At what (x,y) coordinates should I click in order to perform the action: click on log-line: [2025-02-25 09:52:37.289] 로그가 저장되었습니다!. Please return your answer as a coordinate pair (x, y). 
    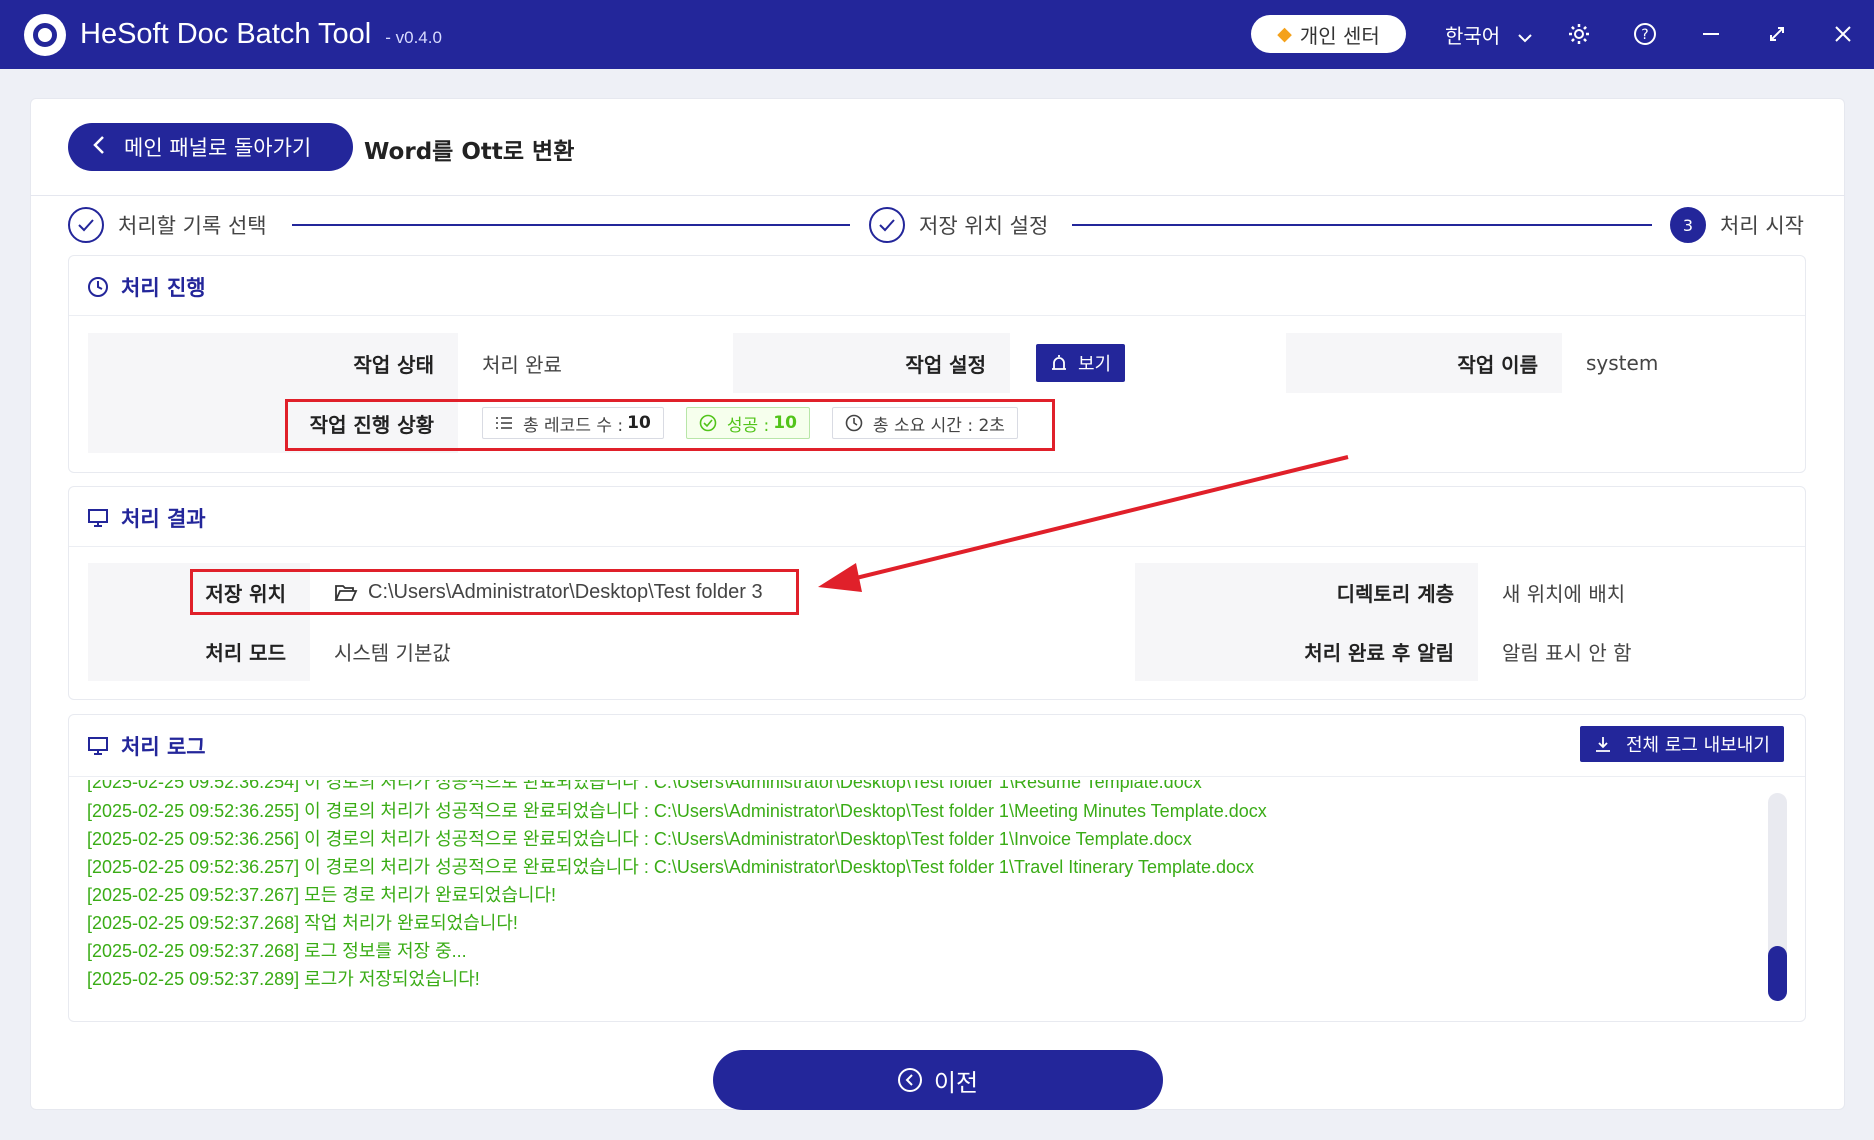
    Looking at the image, I should click on (283, 979).